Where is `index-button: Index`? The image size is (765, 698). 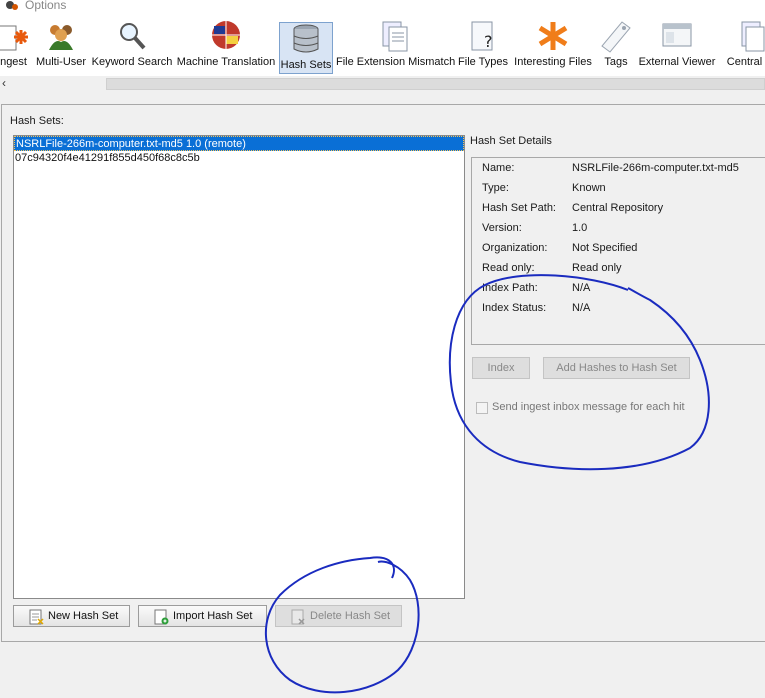 index-button: Index is located at coordinates (501, 368).